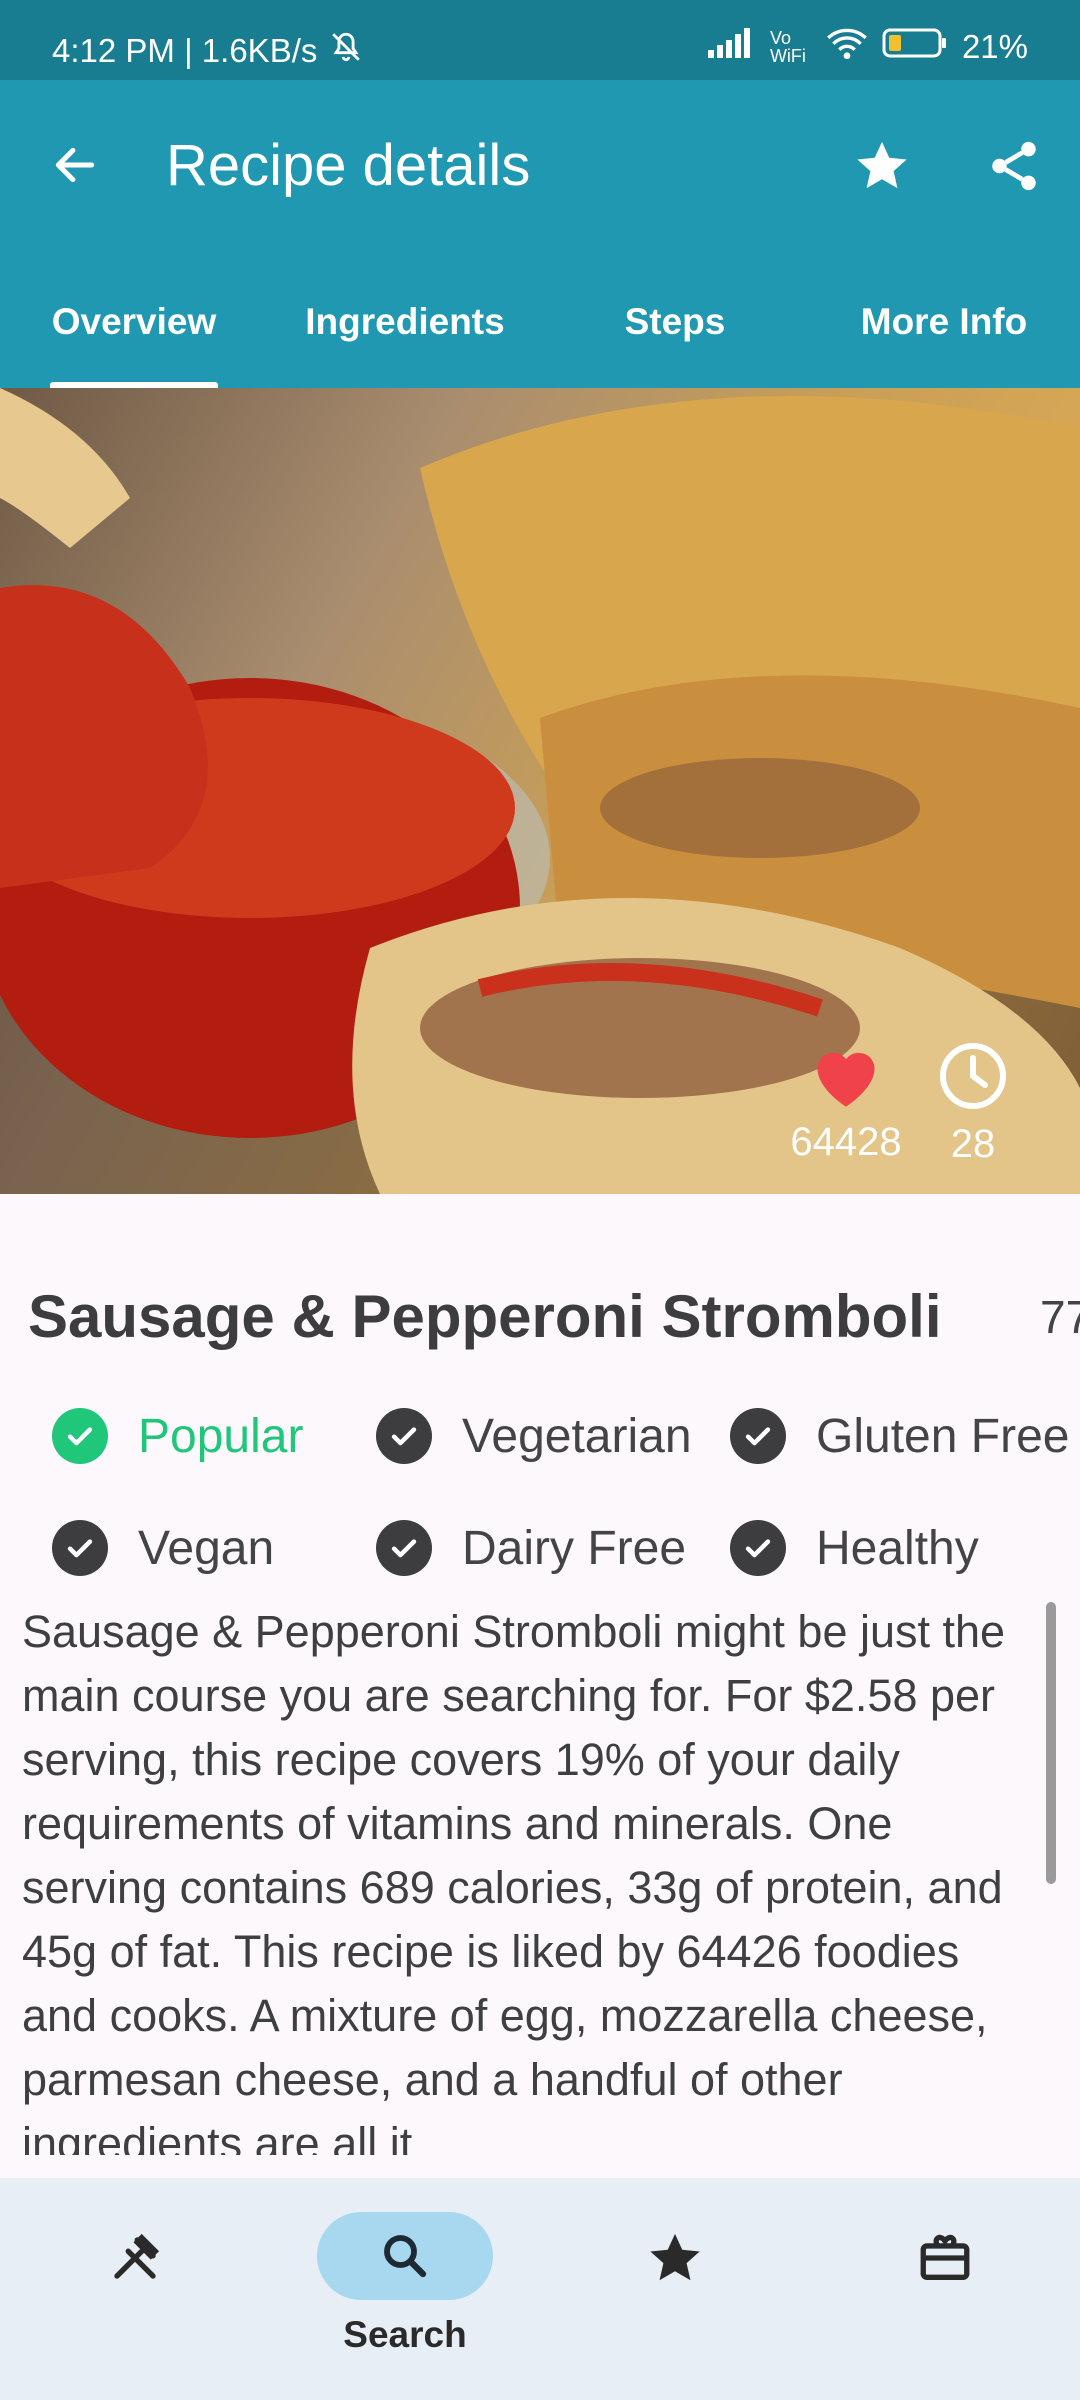  Describe the element at coordinates (846, 1142) in the screenshot. I see `likes-count: 64428` at that location.